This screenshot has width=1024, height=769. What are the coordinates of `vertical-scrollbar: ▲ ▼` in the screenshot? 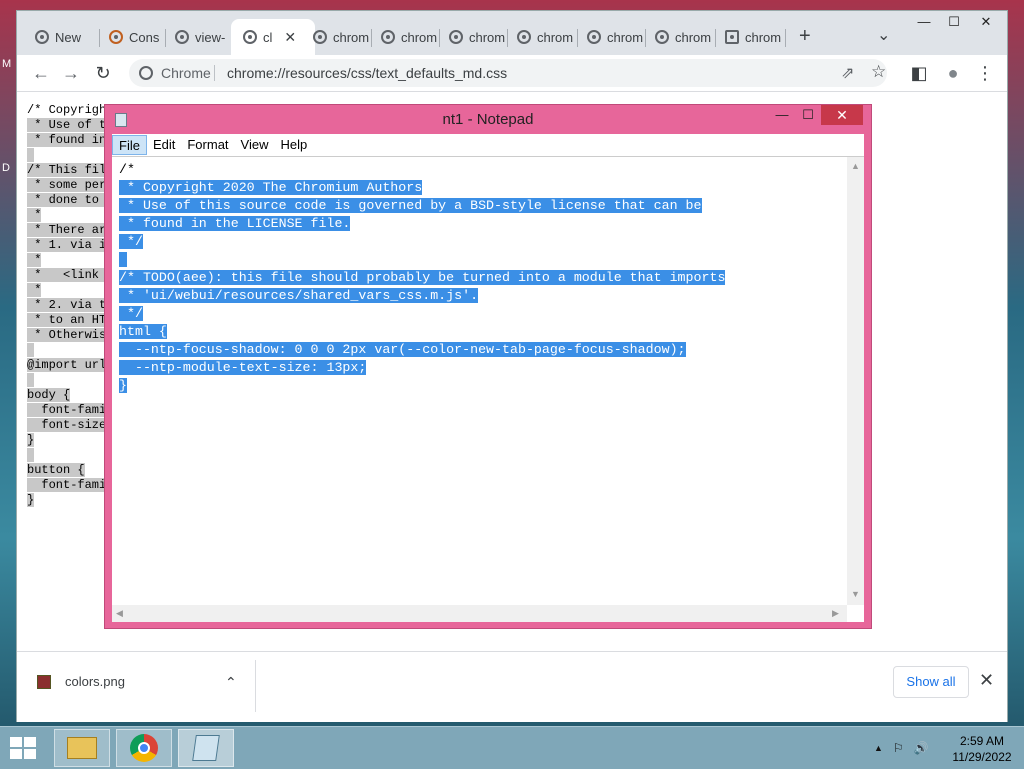 It's located at (855, 381).